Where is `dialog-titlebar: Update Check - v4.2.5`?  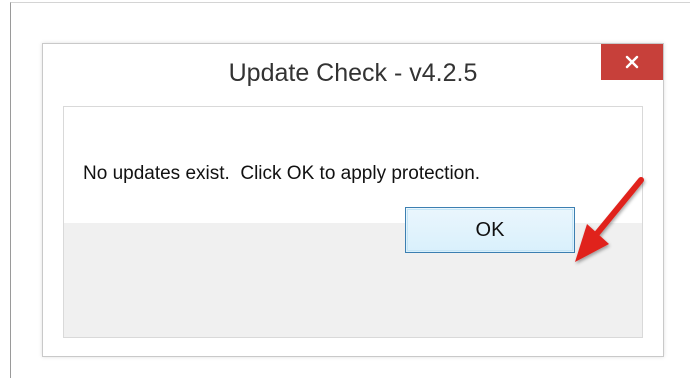
dialog-titlebar: Update Check - v4.2.5 is located at coordinates (353, 75).